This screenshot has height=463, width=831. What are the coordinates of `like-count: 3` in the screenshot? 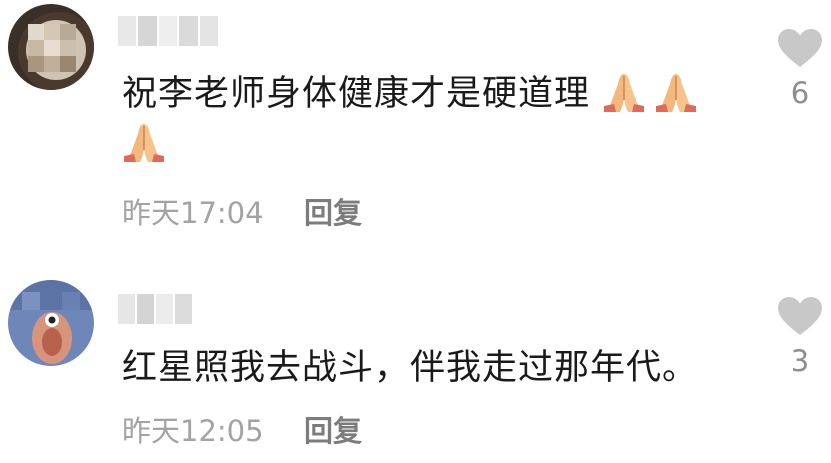 It's located at (800, 361).